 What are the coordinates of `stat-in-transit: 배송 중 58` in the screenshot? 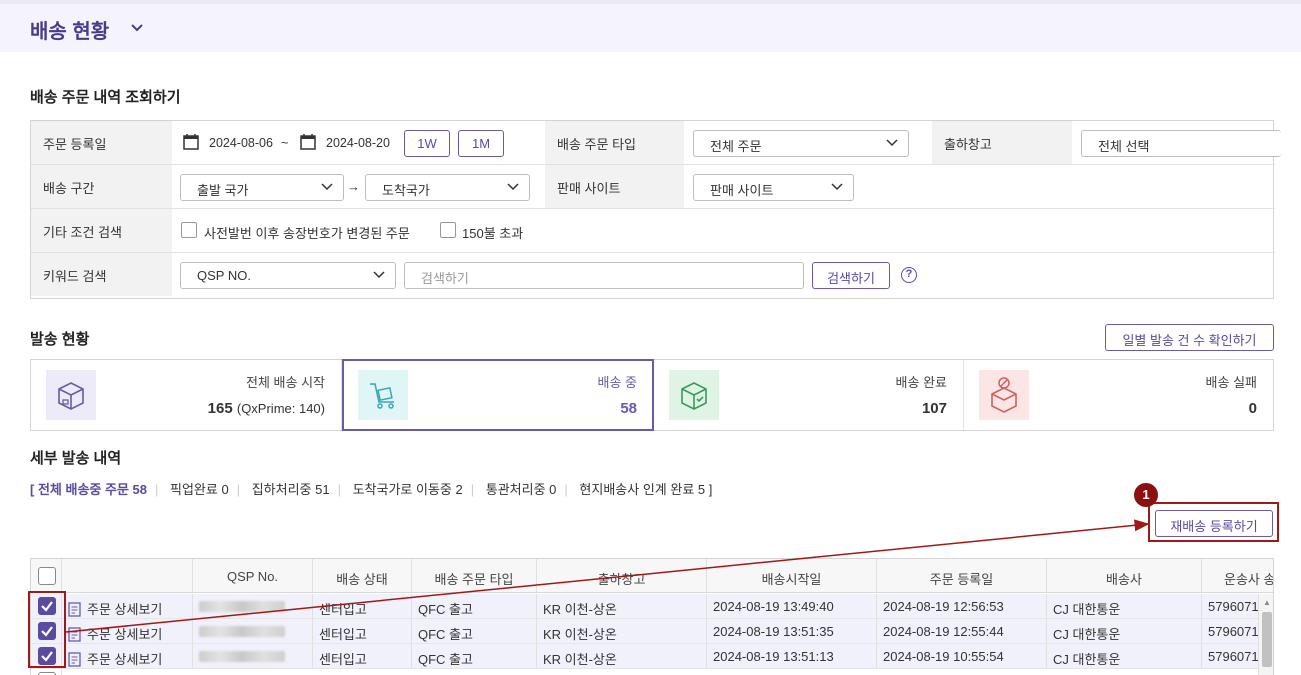 It's located at (498, 395).